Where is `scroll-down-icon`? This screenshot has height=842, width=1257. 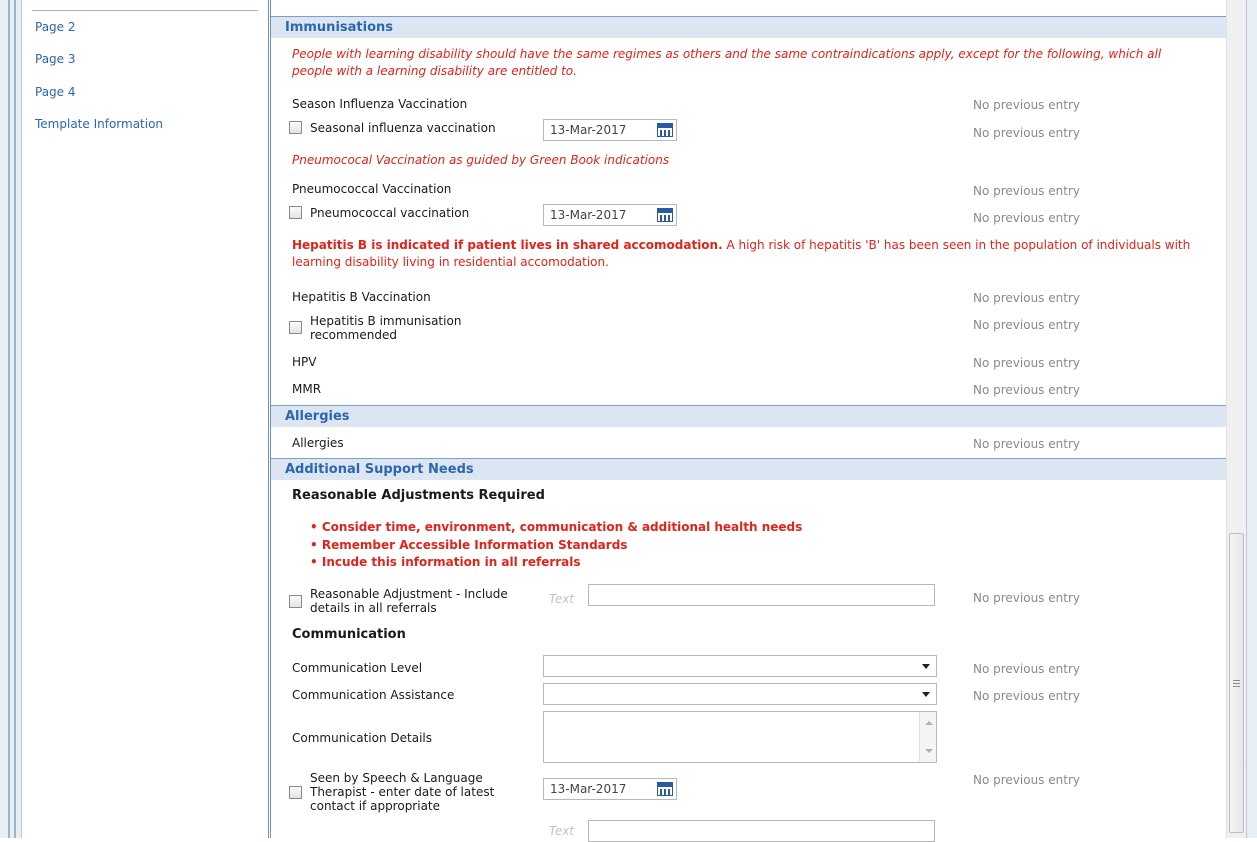 scroll-down-icon is located at coordinates (929, 751).